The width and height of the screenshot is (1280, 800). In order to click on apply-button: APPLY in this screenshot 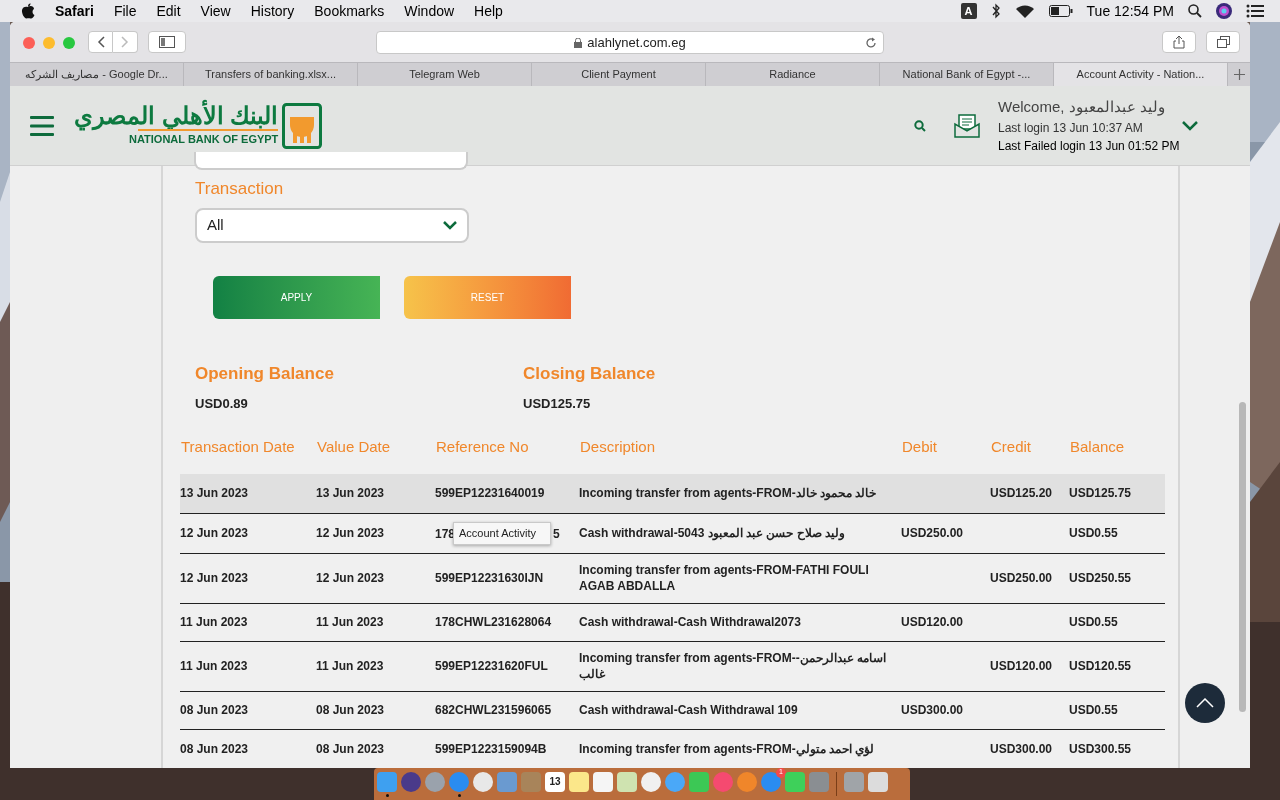, I will do `click(296, 297)`.